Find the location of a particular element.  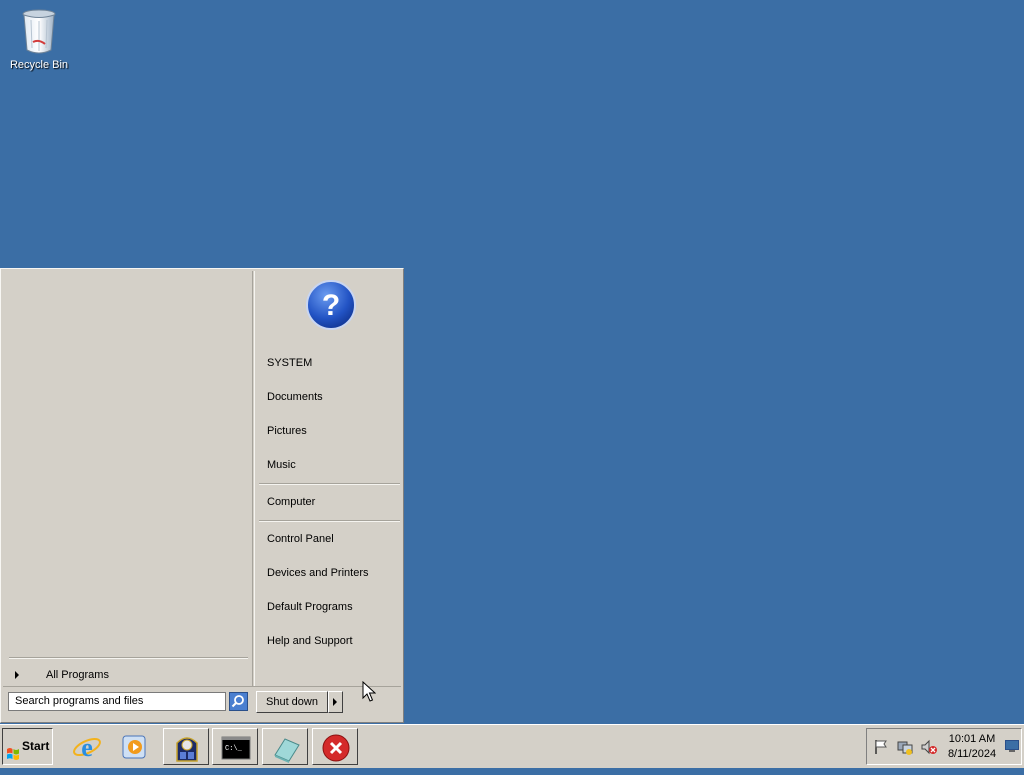

network-icon is located at coordinates (905, 747).